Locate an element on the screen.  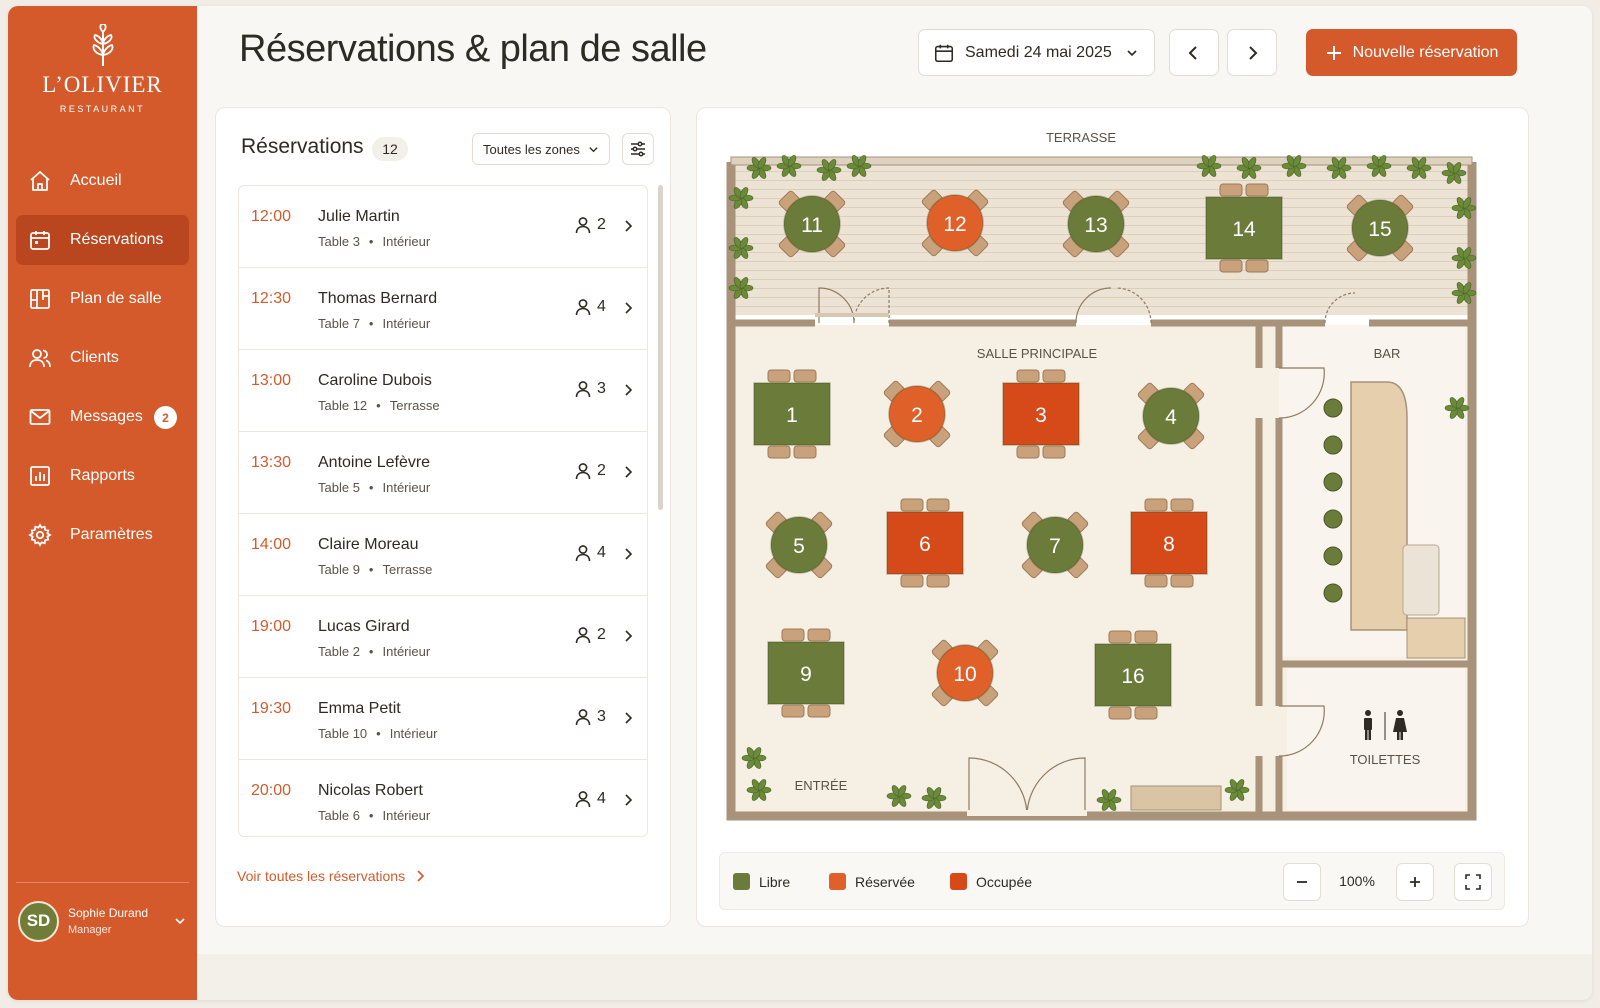
fullscreen-button is located at coordinates (1473, 882).